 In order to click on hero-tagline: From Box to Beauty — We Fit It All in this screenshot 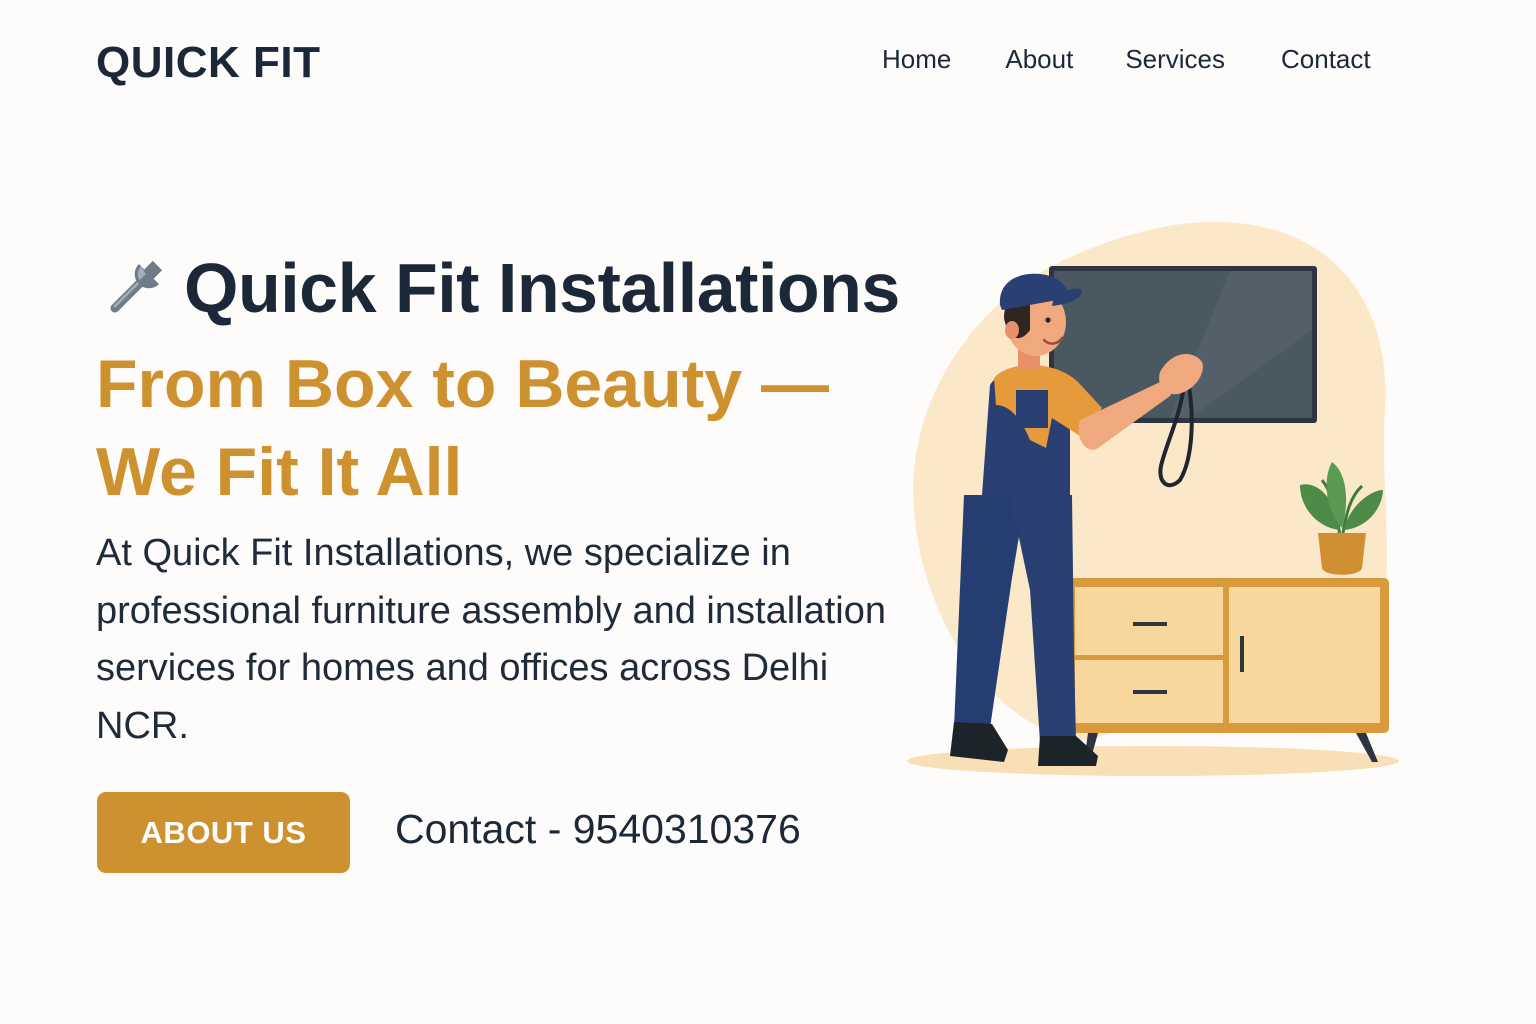, I will do `click(462, 428)`.